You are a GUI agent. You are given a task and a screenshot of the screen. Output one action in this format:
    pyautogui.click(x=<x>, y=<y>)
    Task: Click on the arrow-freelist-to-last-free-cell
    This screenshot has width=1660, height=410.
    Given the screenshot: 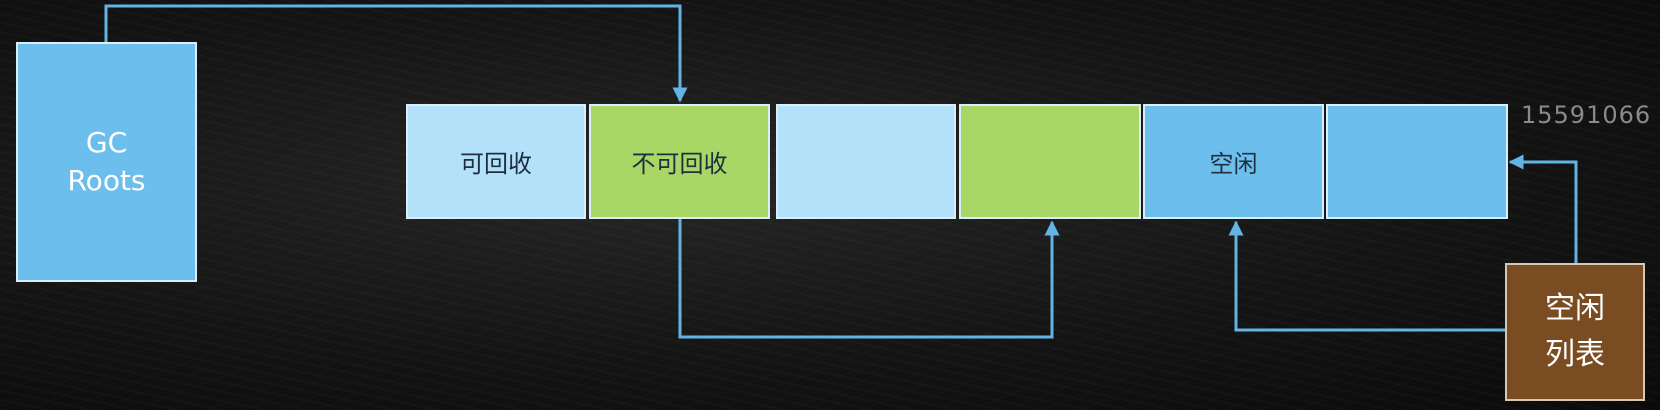 What is the action you would take?
    pyautogui.click(x=1543, y=208)
    